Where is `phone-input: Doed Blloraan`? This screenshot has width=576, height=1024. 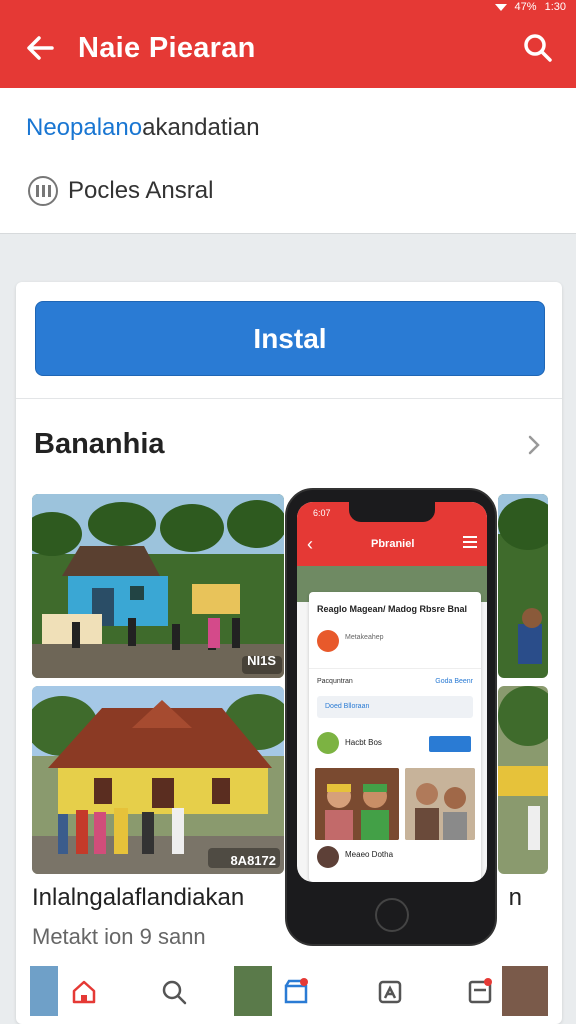 phone-input: Doed Blloraan is located at coordinates (395, 707).